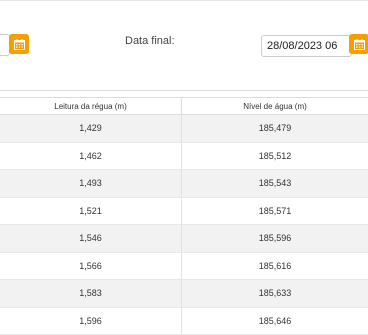 This screenshot has height=335, width=368. I want to click on table-row: 1,493 185,543, so click(184, 184).